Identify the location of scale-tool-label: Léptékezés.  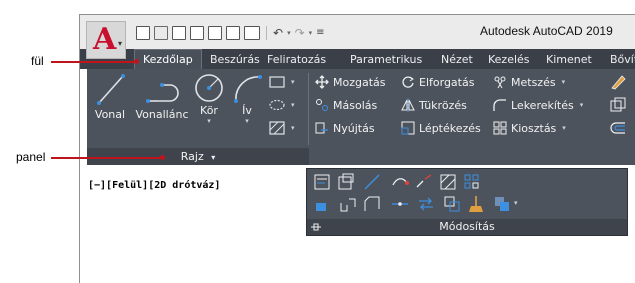
(450, 128).